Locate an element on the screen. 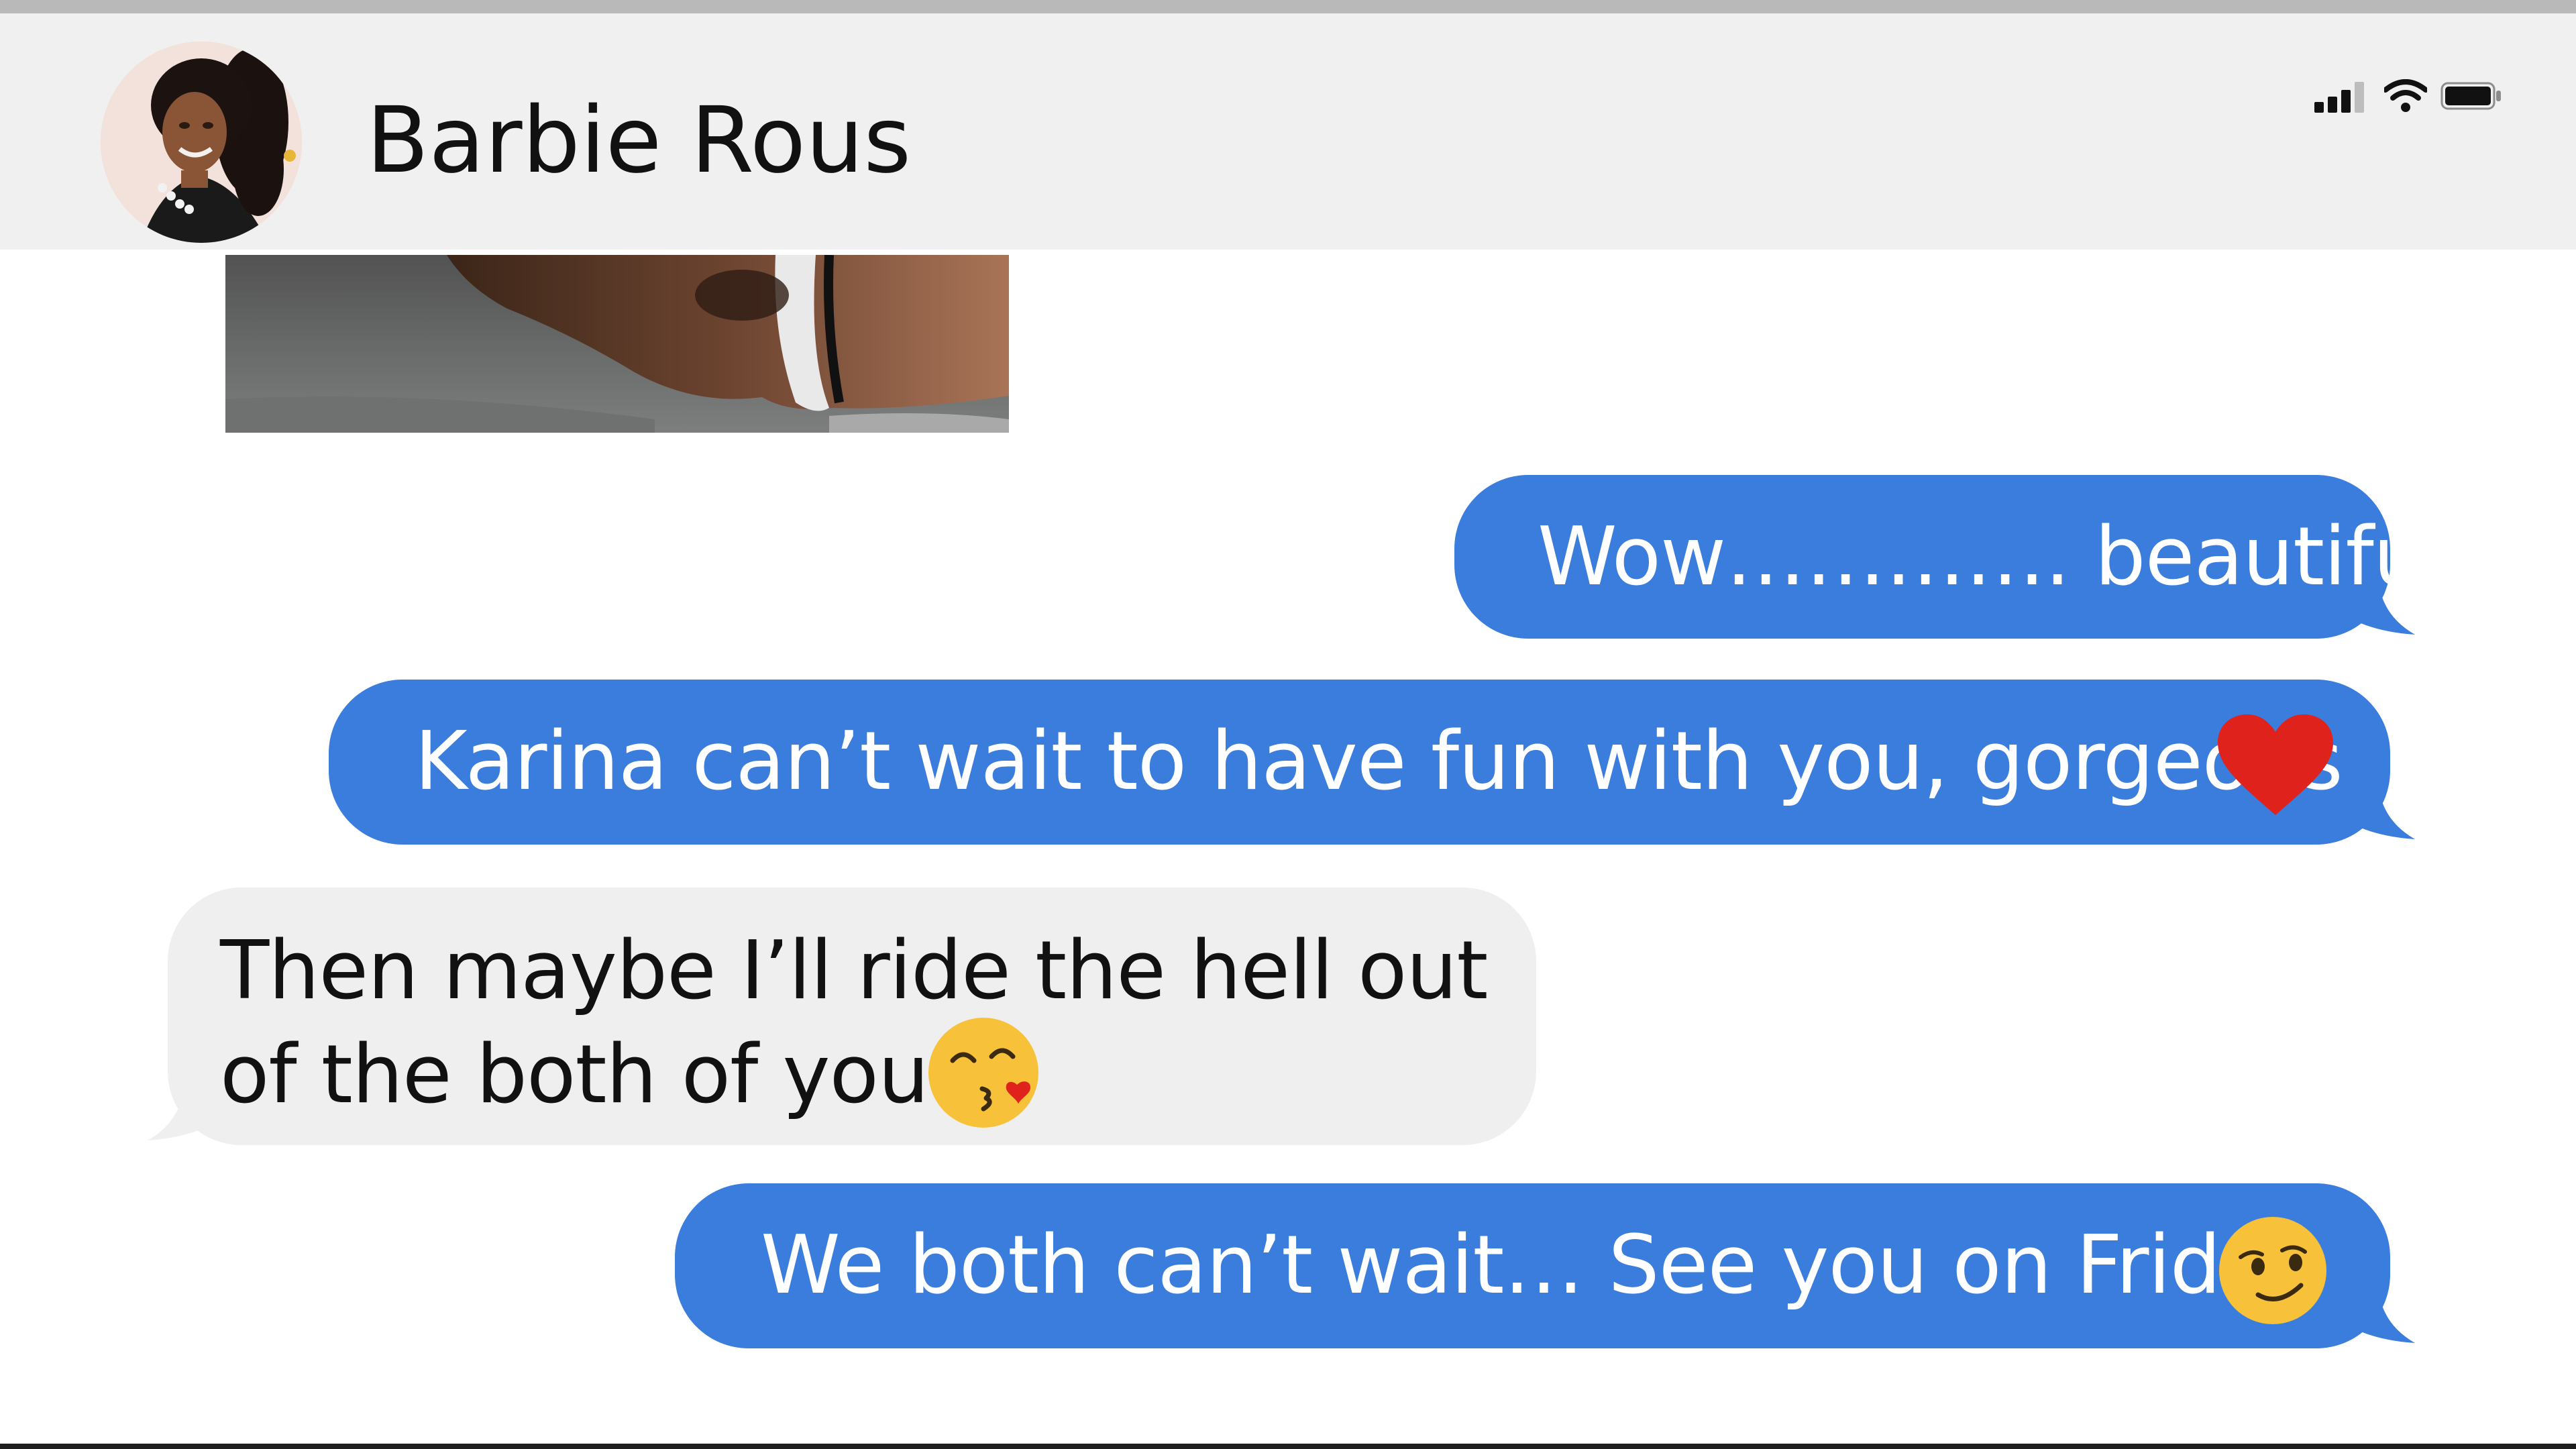 This screenshot has width=2576, height=1449. photo-thumbnail is located at coordinates (617, 344).